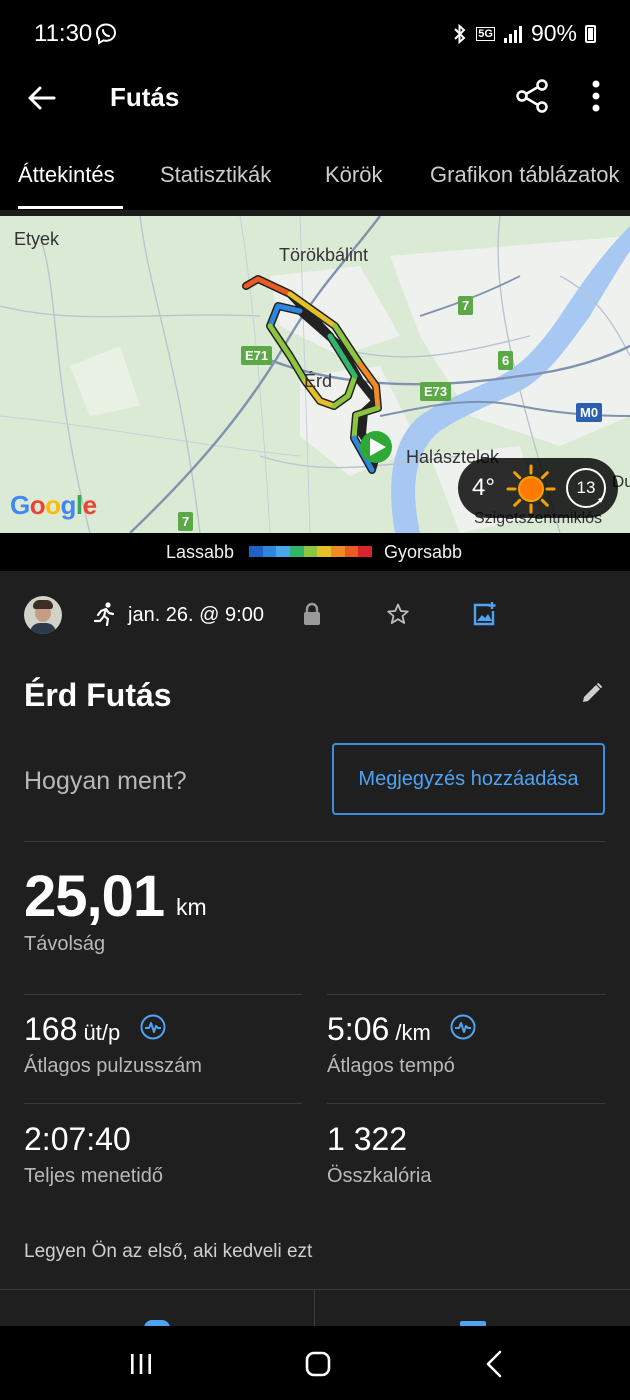 The image size is (630, 1400). I want to click on calories-label: Összkalória, so click(379, 1176).